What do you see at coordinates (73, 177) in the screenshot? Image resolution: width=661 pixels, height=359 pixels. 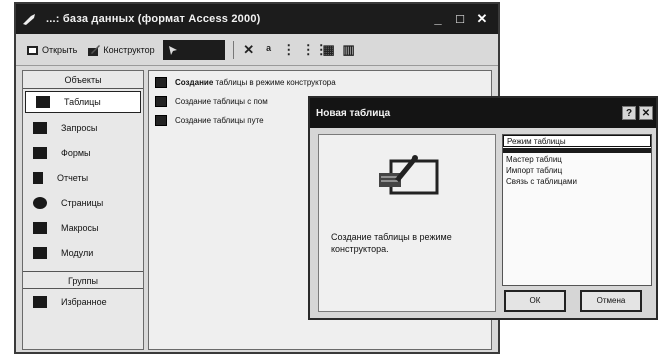 I see `sidebar-item-label: Отчеты` at bounding box center [73, 177].